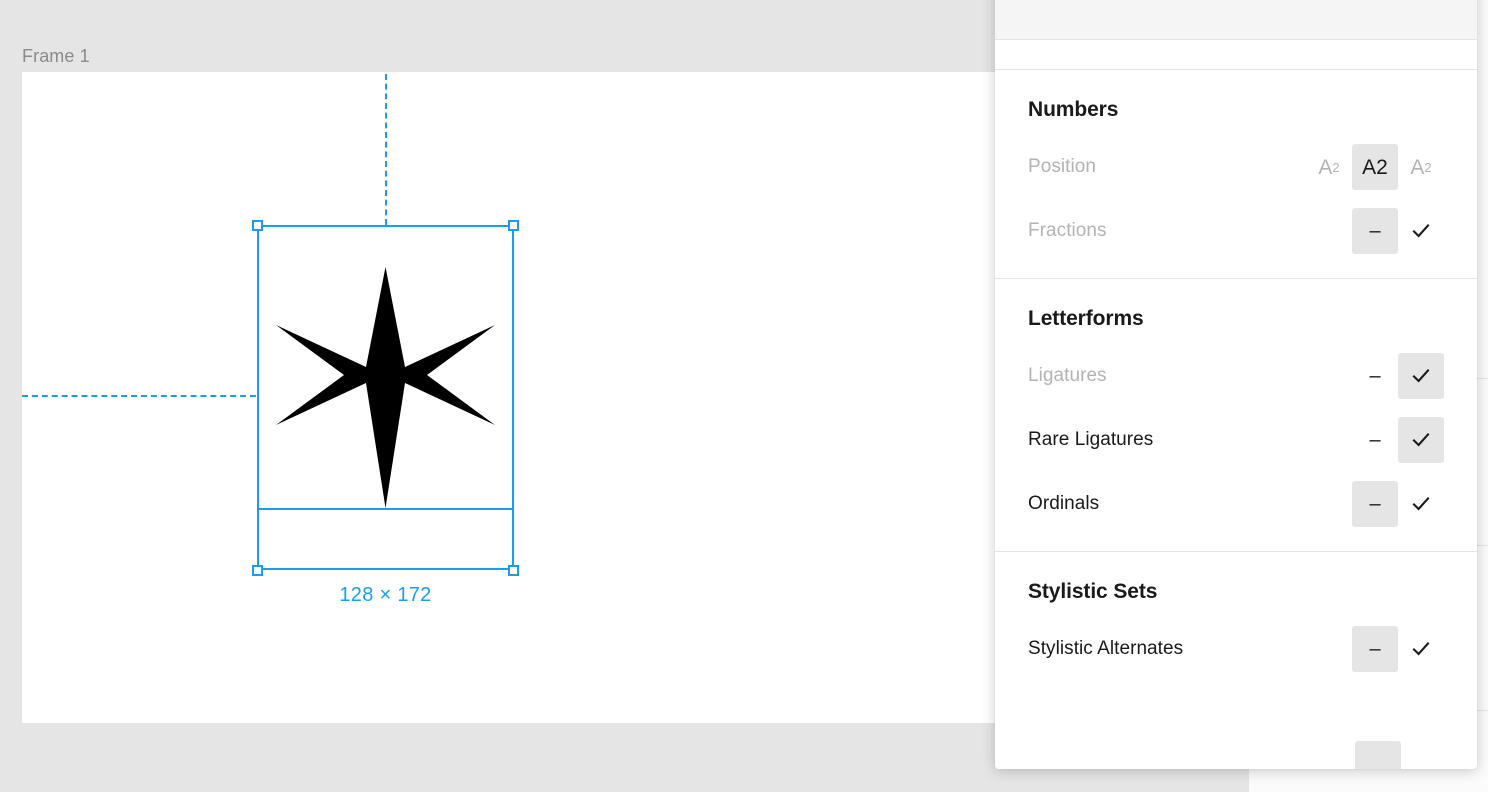 This screenshot has width=1488, height=792. I want to click on section-title: Numbers, so click(1073, 109).